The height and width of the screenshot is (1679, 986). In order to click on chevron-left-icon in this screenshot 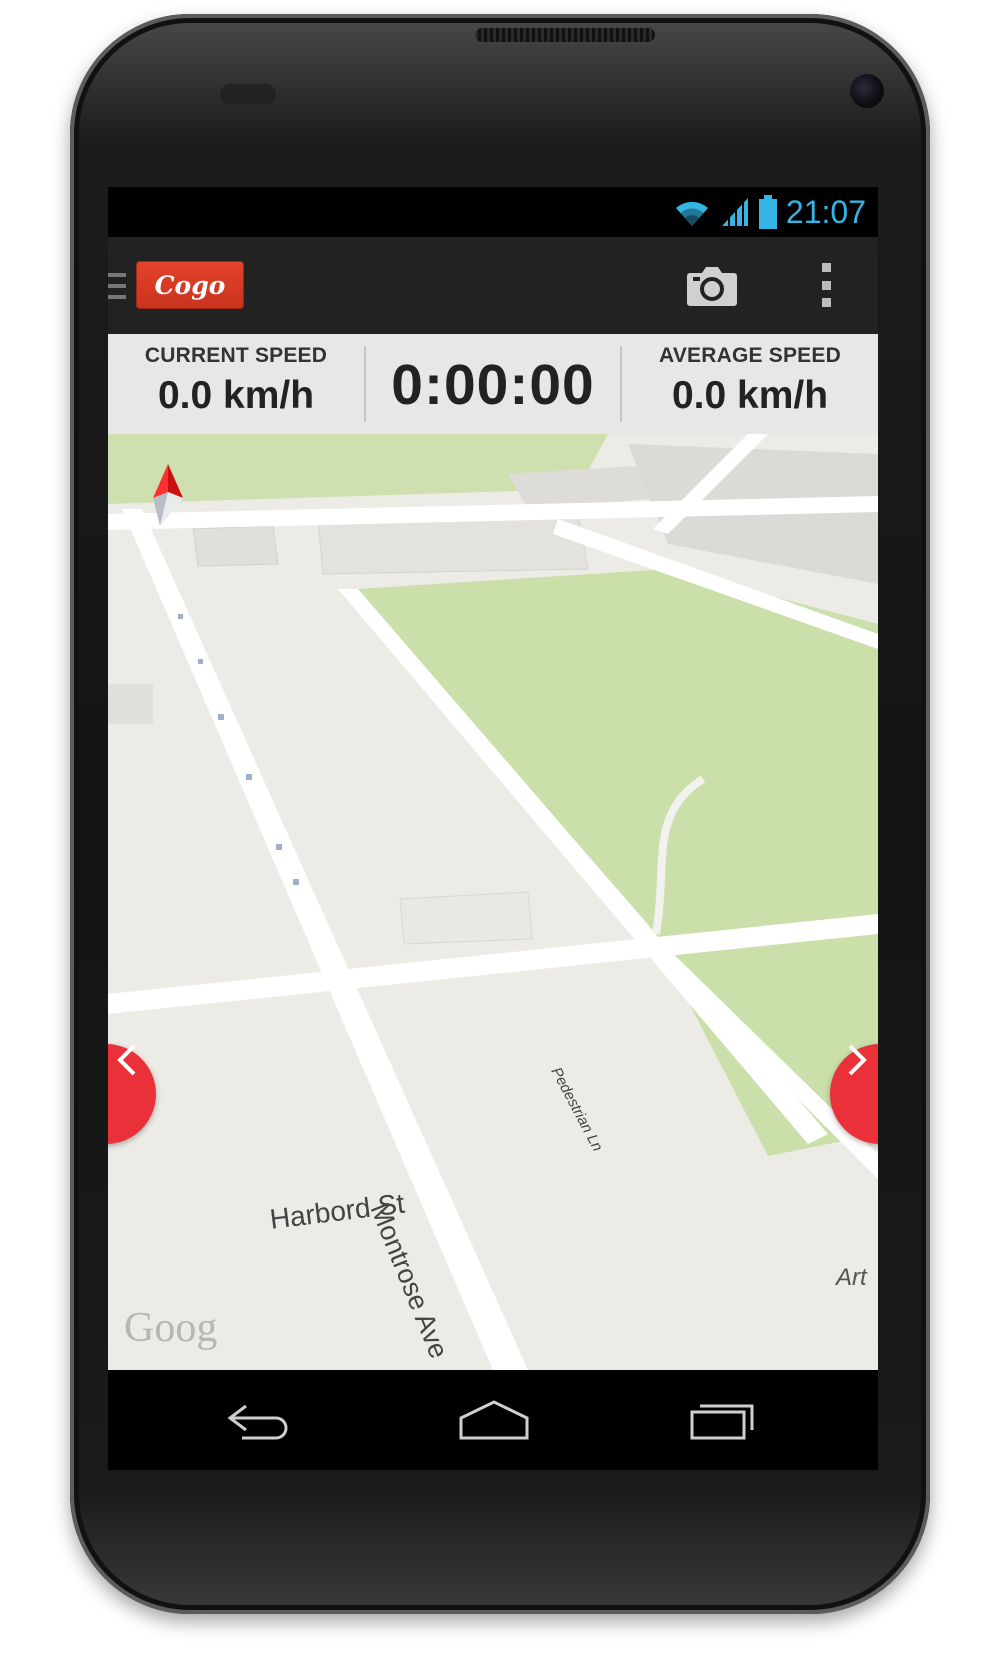, I will do `click(126, 1060)`.